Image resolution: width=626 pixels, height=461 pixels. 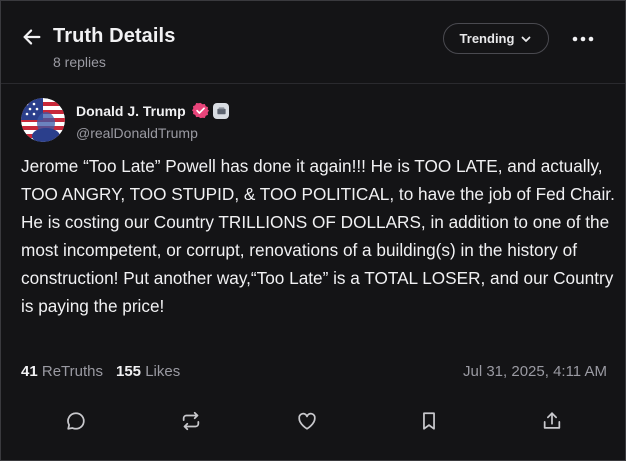 What do you see at coordinates (137, 133) in the screenshot?
I see `author-handle: @realDonaldTrump` at bounding box center [137, 133].